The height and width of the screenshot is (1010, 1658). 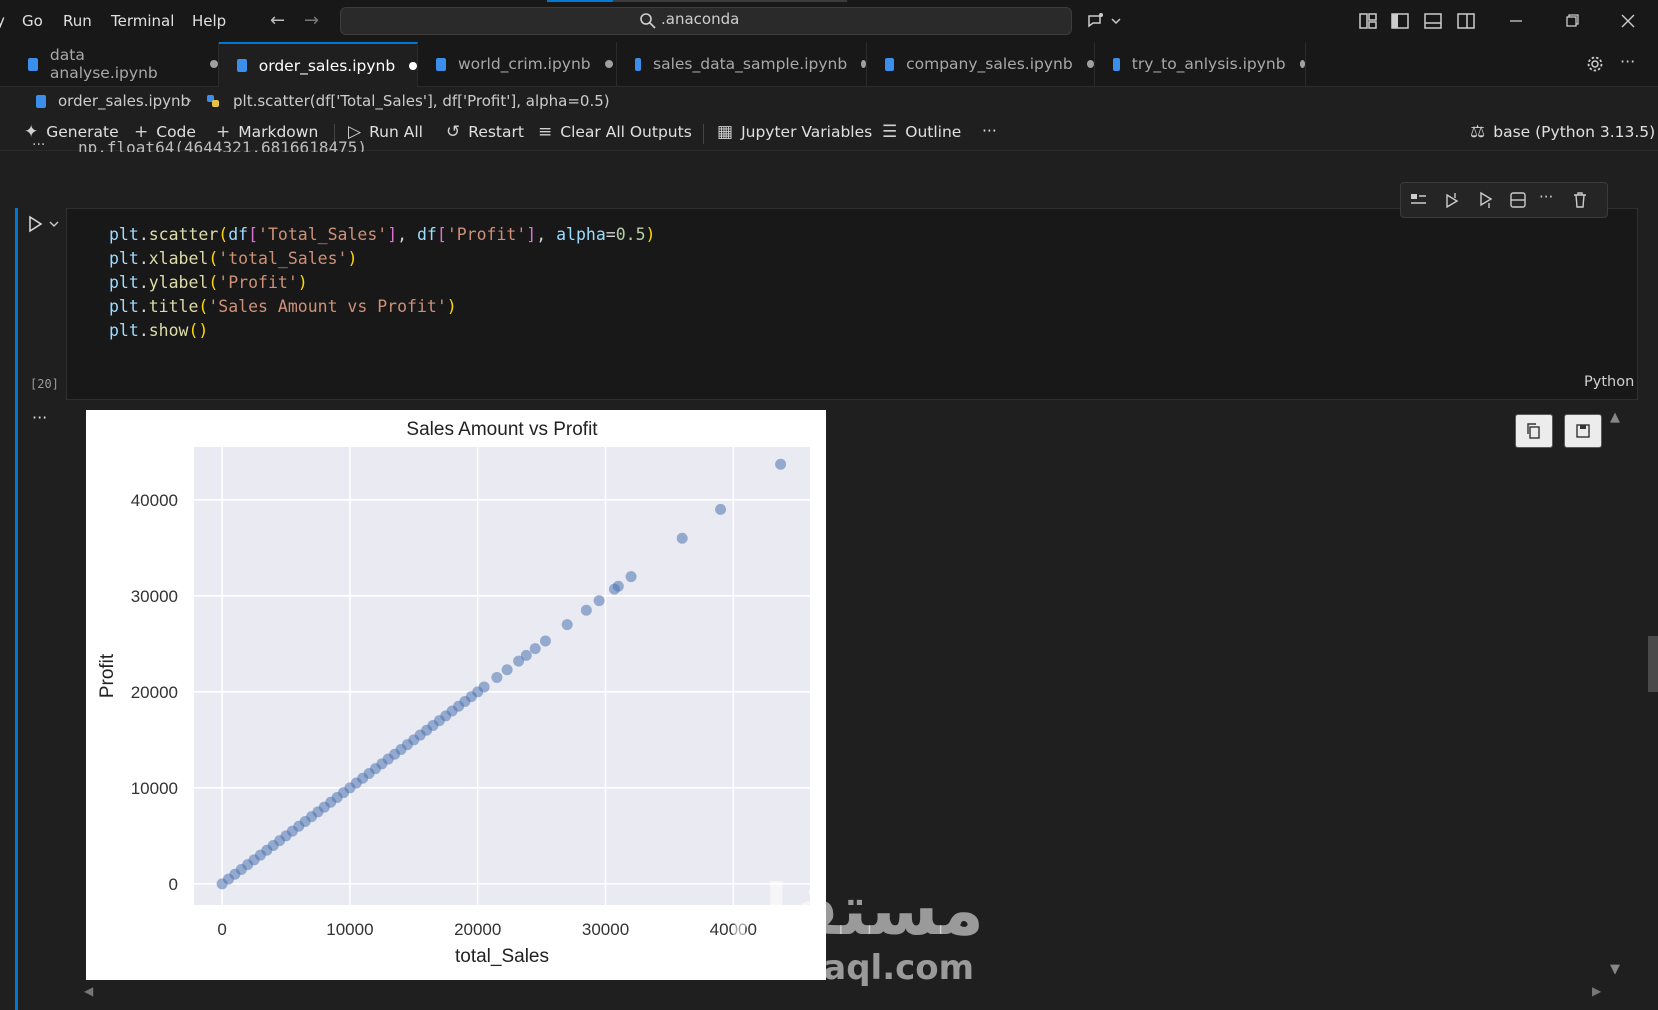 I want to click on add-markdown-cell-button: + Markdown, so click(x=267, y=132).